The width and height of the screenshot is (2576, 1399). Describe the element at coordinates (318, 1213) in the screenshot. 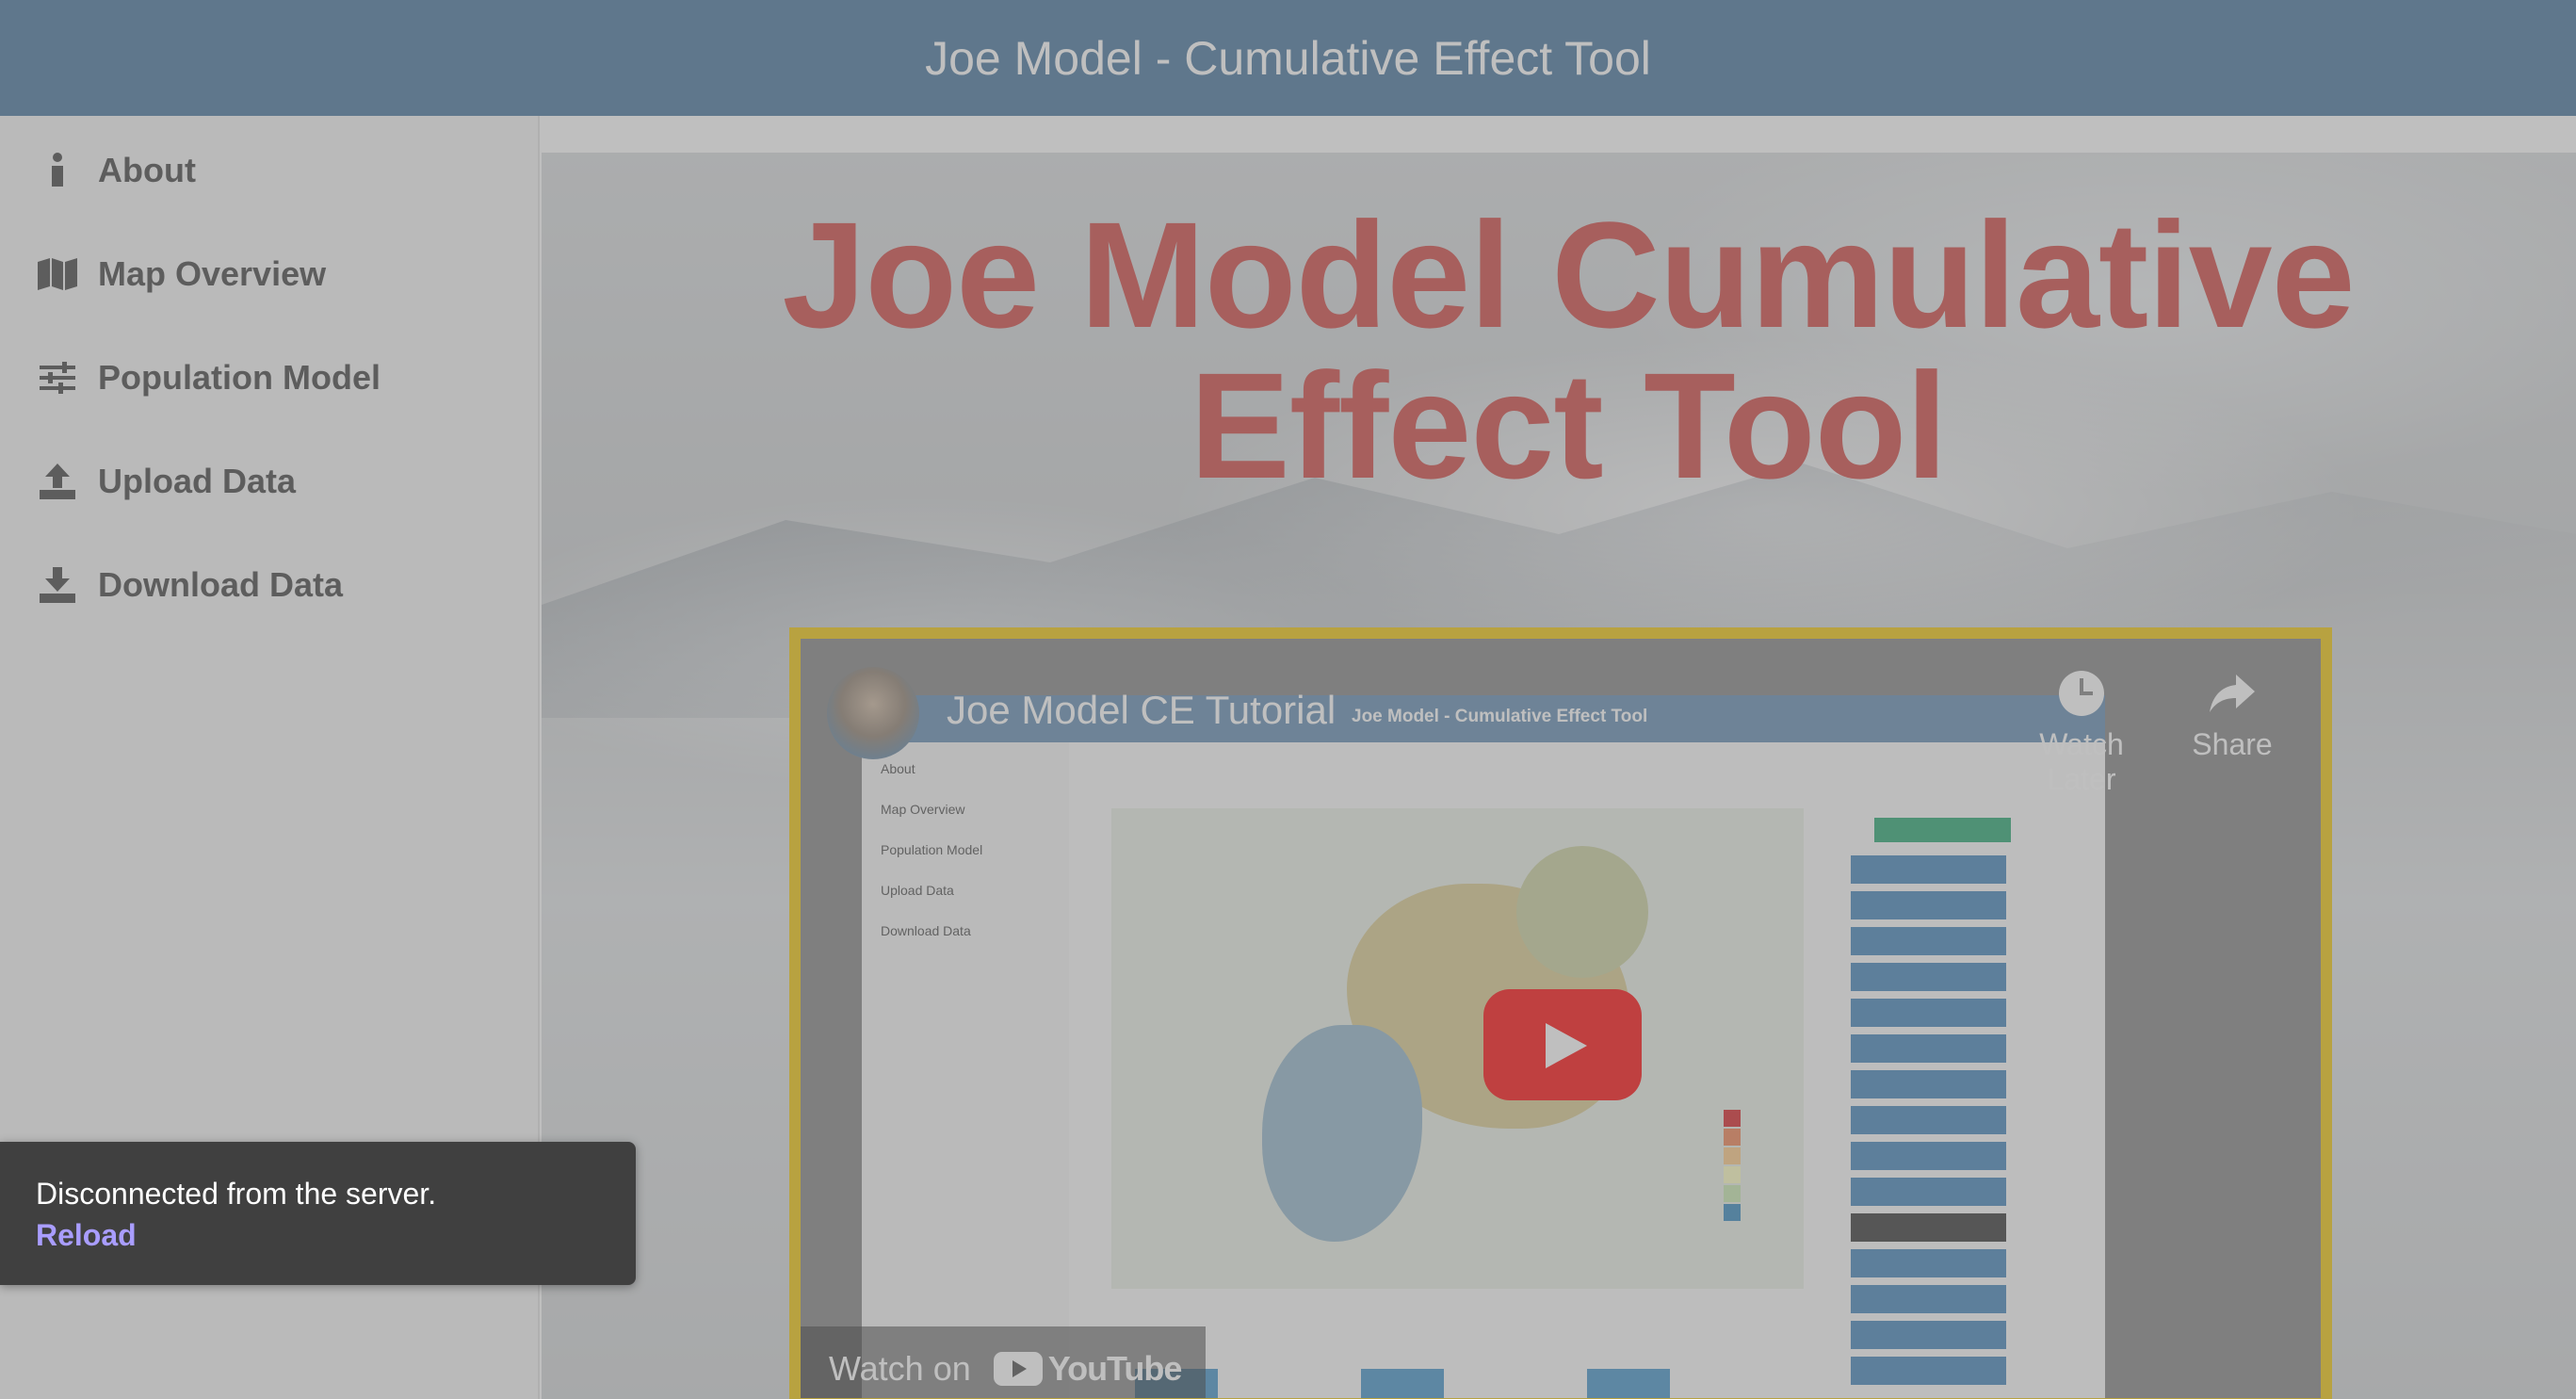

I see `disconnected-notification: Disconnected from the server. Reload` at that location.